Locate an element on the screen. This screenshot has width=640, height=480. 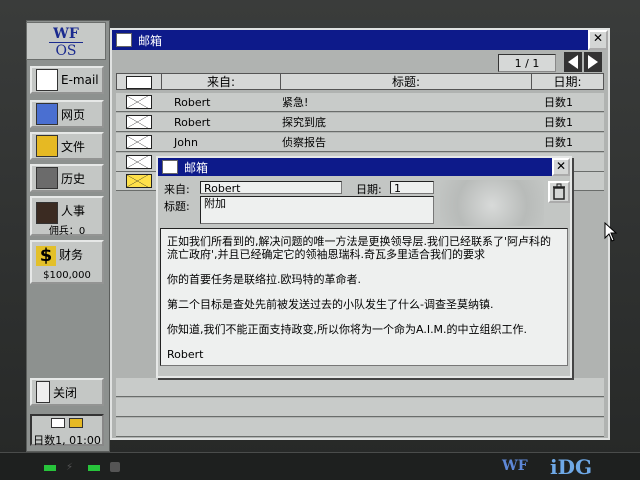
email-icon is located at coordinates (47, 80).